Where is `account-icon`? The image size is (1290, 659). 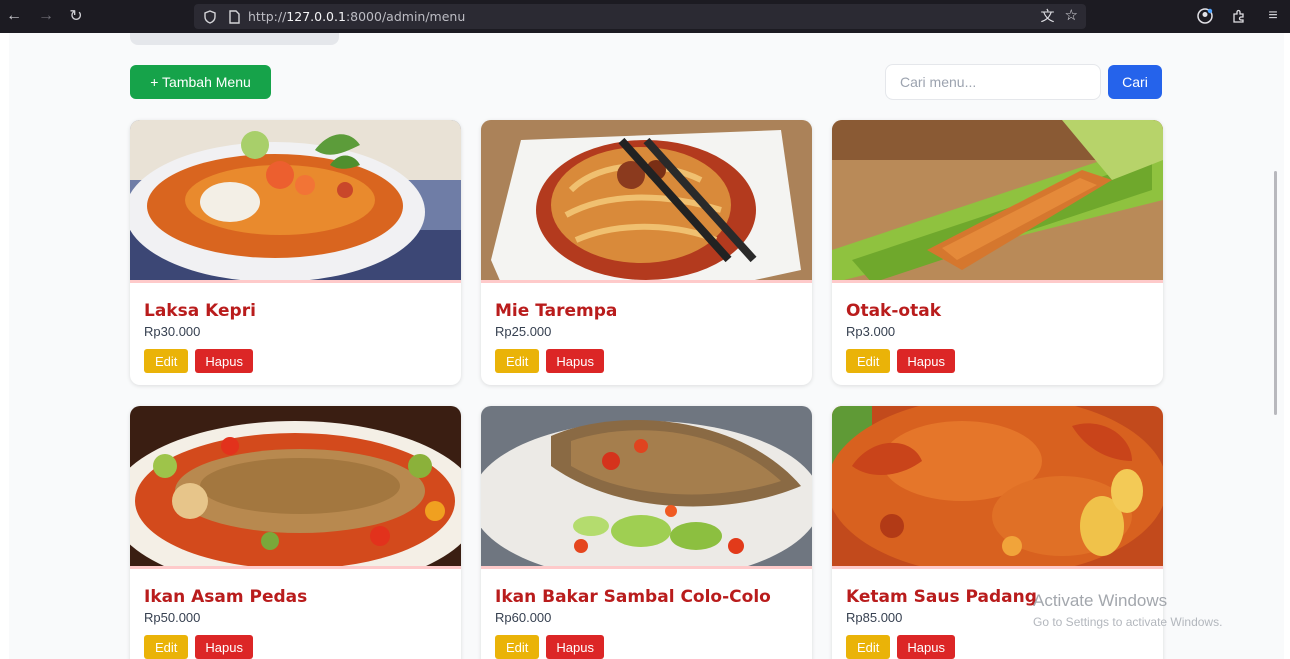 account-icon is located at coordinates (1205, 16).